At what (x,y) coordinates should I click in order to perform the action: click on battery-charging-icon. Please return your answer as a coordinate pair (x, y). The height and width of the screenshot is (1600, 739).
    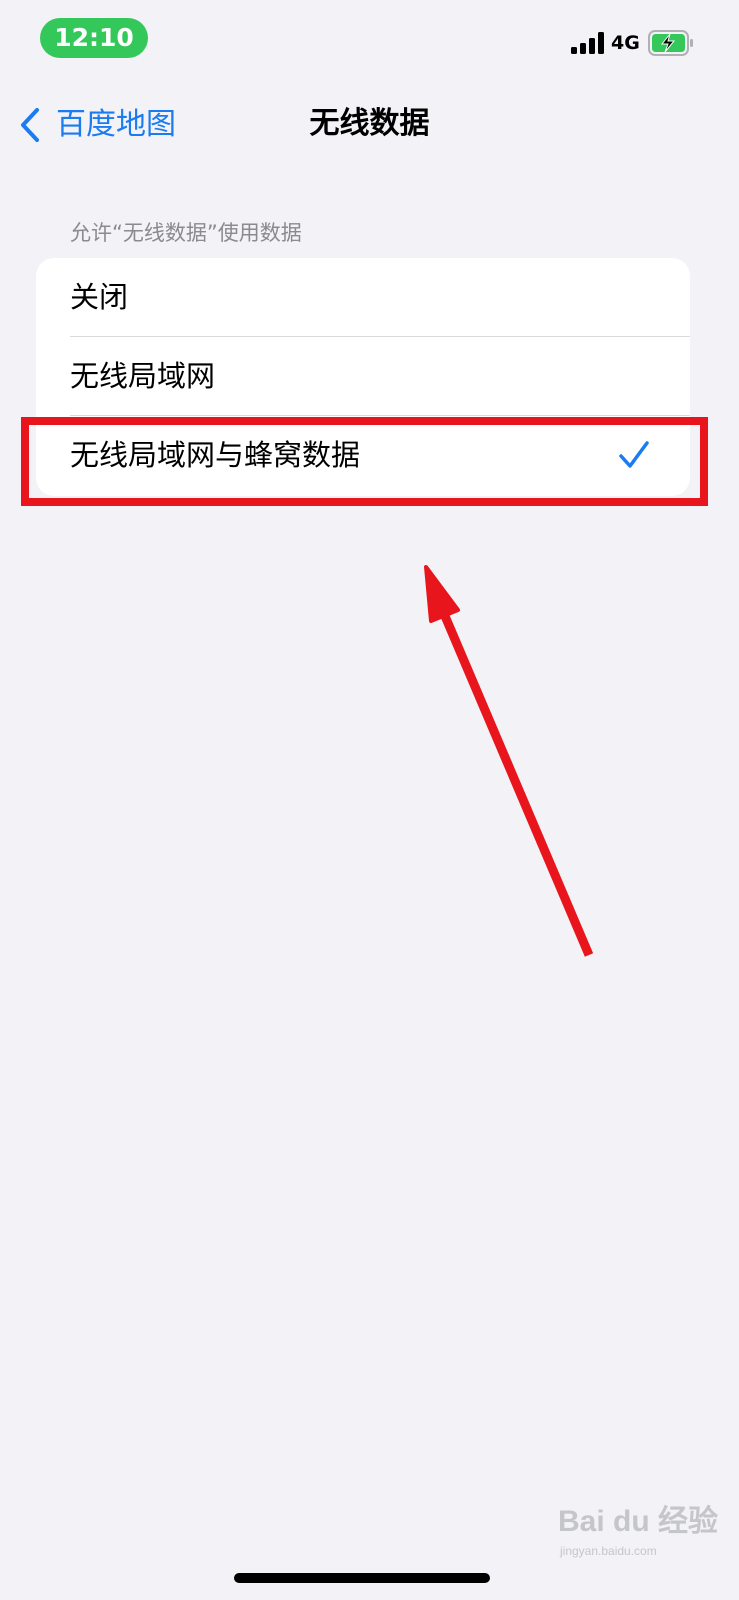
    Looking at the image, I should click on (670, 43).